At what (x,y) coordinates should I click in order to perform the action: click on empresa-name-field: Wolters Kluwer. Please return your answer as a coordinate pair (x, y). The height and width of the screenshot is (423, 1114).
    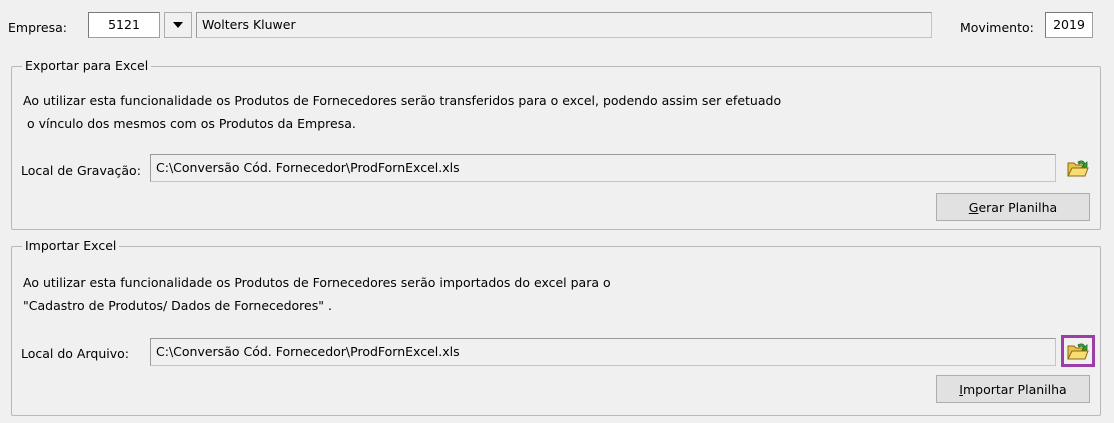
    Looking at the image, I should click on (564, 25).